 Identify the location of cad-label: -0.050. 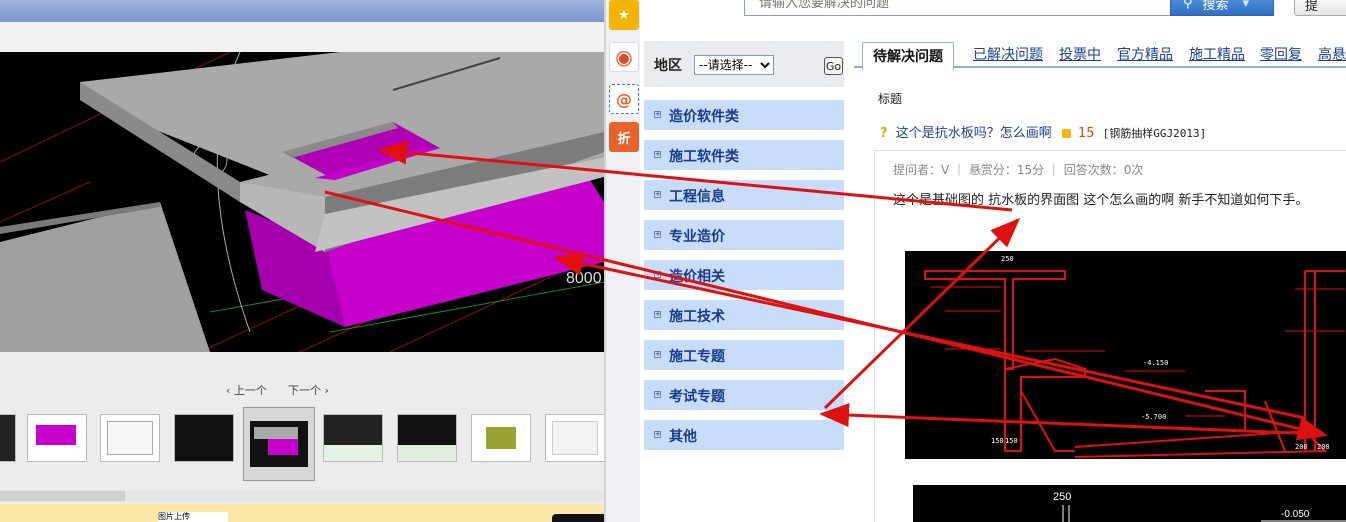
(1295, 514).